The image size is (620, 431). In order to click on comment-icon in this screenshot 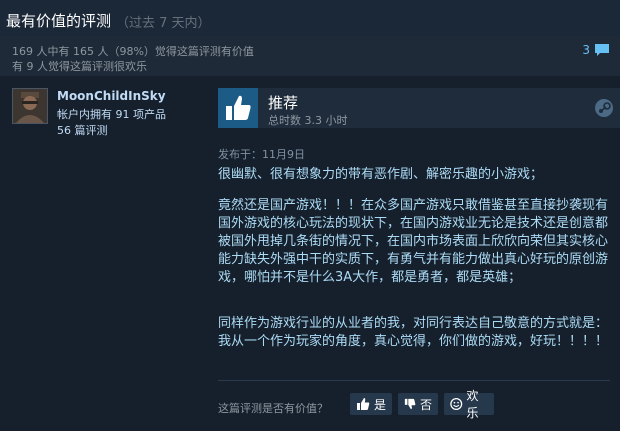, I will do `click(602, 50)`.